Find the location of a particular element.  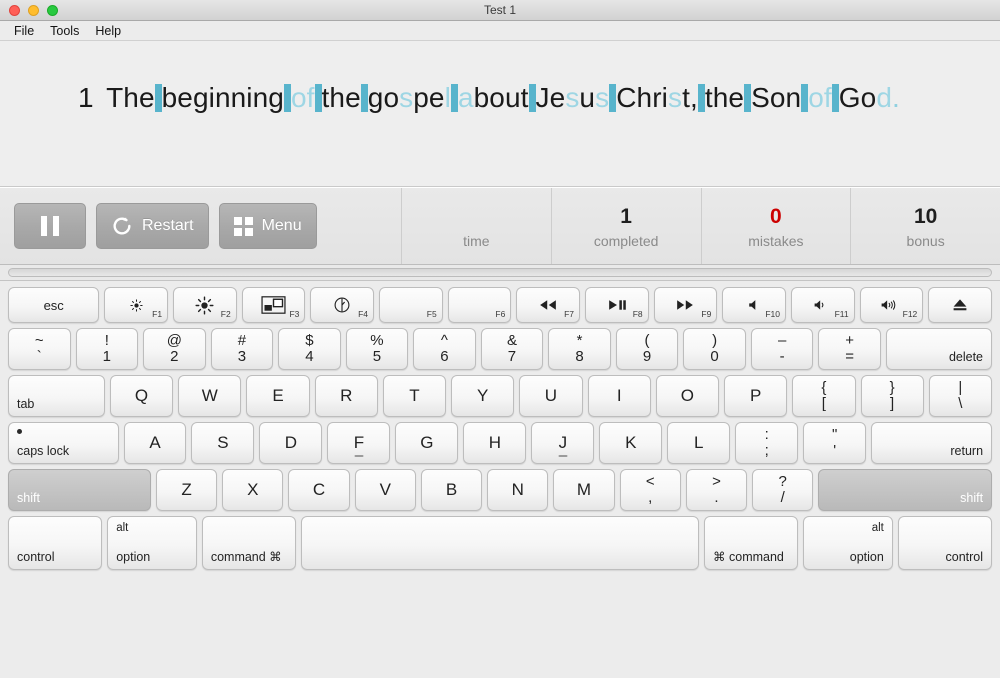

key-equals: + = is located at coordinates (849, 349).